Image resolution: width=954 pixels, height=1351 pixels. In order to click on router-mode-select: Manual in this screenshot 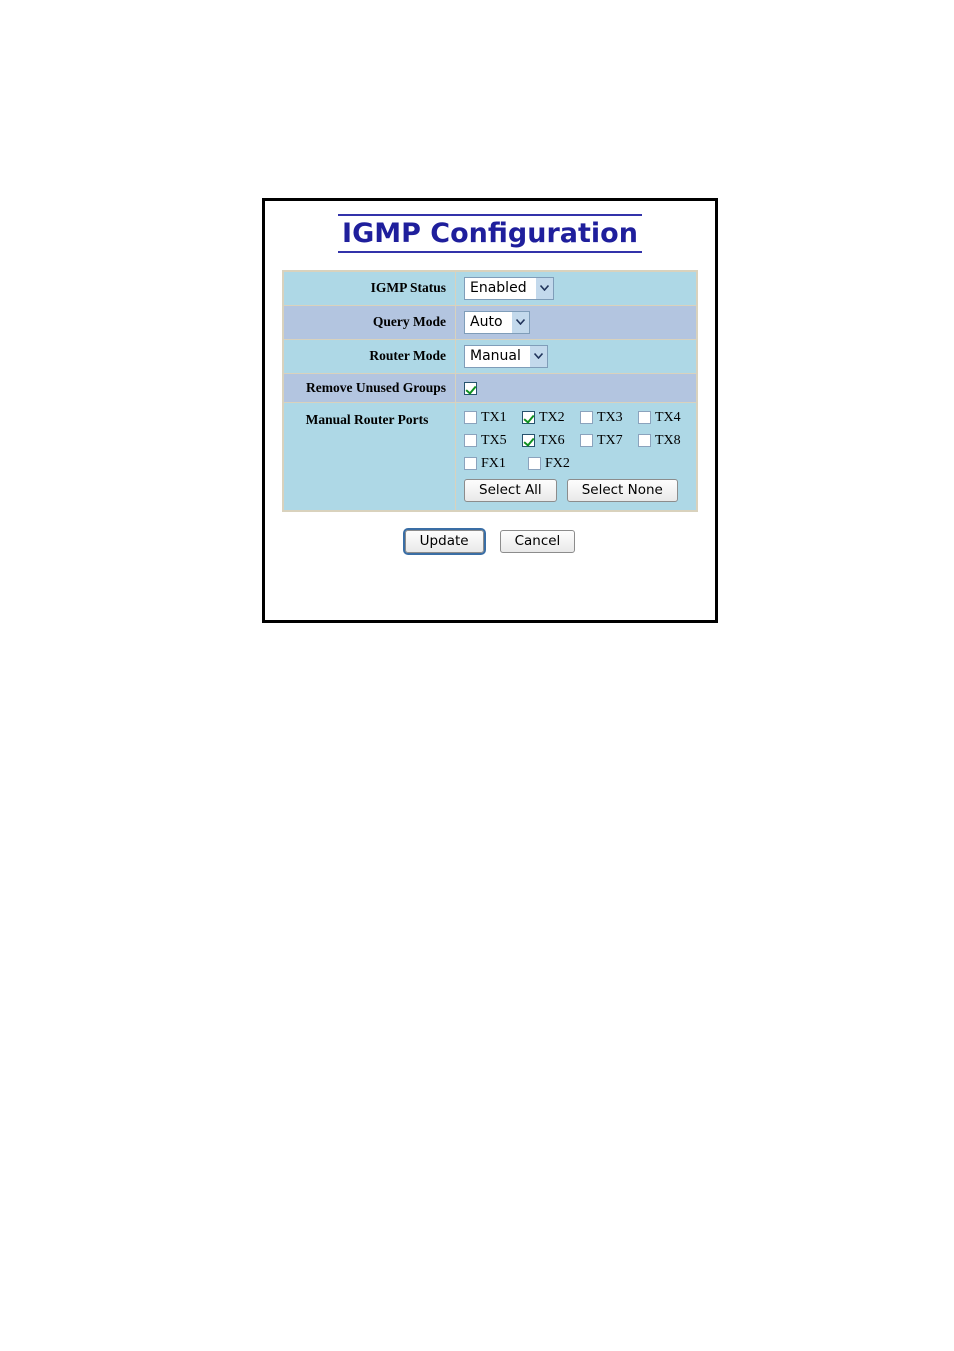, I will do `click(506, 356)`.